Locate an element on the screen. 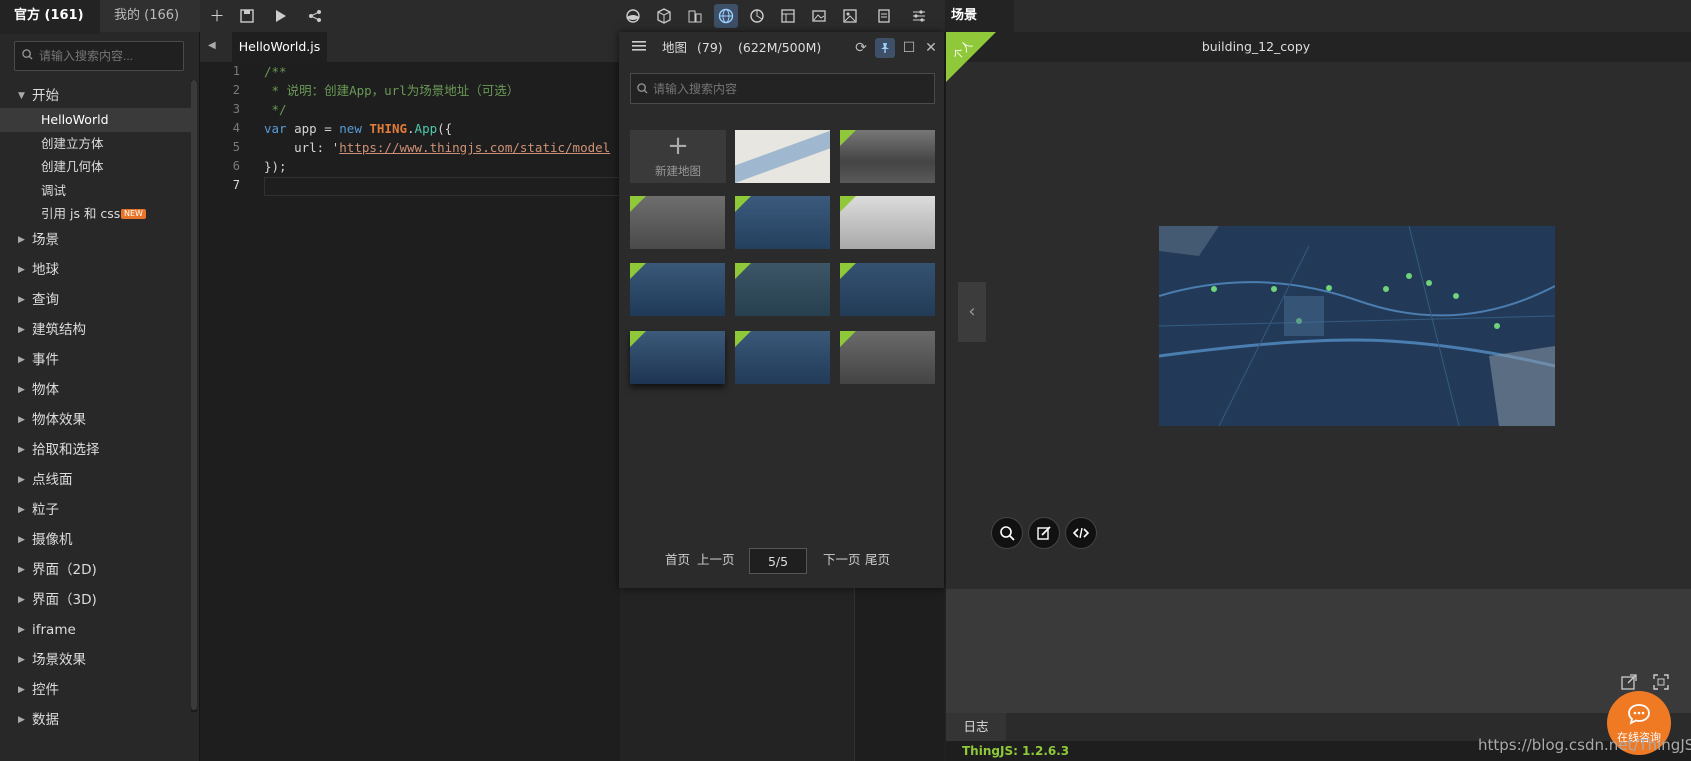 This screenshot has width=1691, height=761. tree-category: ▶ 地球 is located at coordinates (95, 270).